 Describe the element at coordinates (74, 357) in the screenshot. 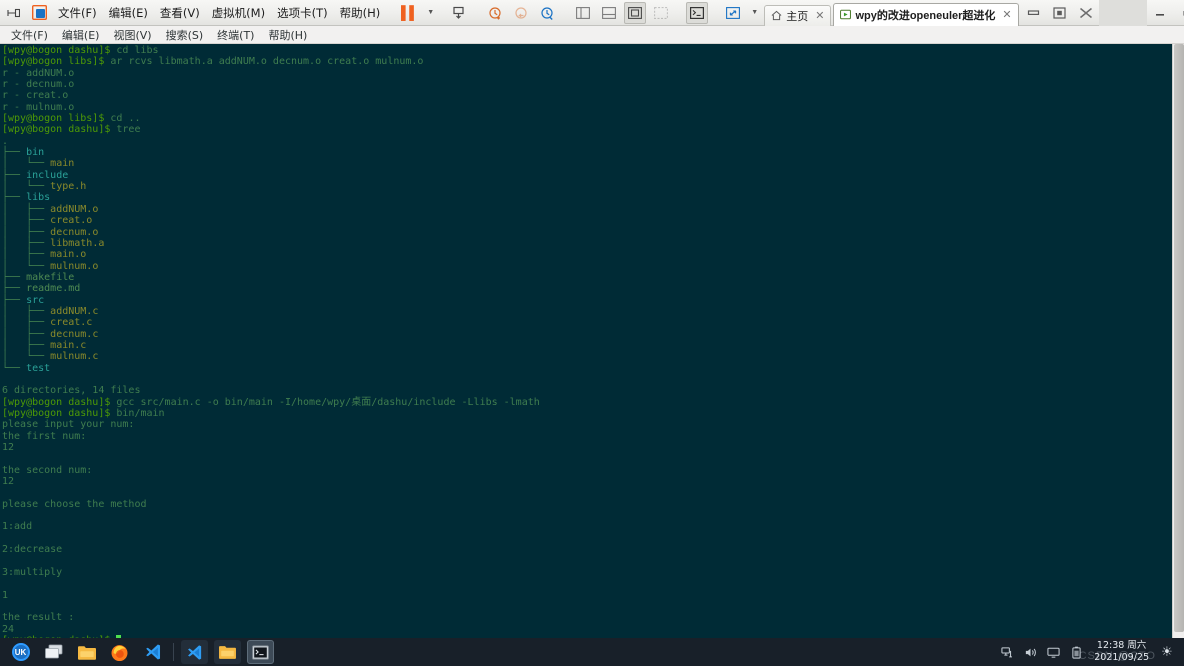

I see `tree-entry-file: mulnum.c` at that location.